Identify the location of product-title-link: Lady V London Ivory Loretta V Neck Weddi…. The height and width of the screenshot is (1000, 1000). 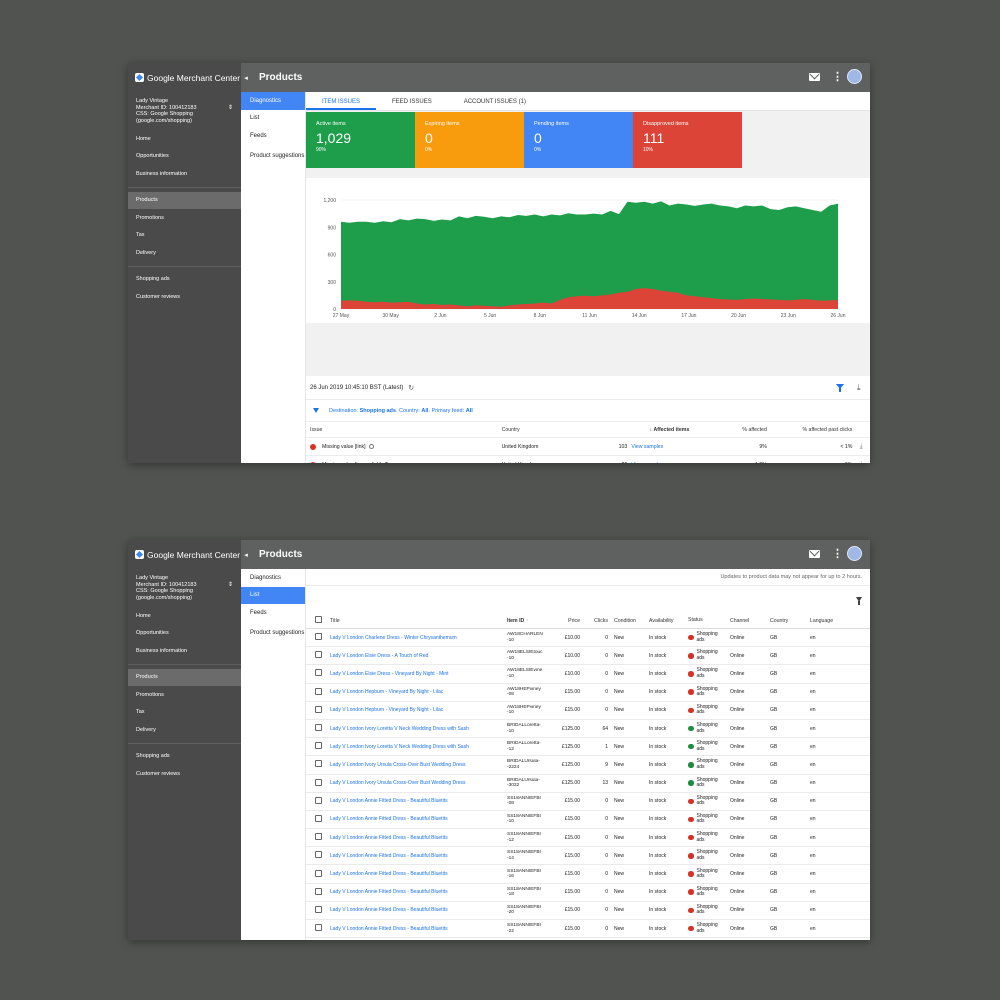
(418, 747).